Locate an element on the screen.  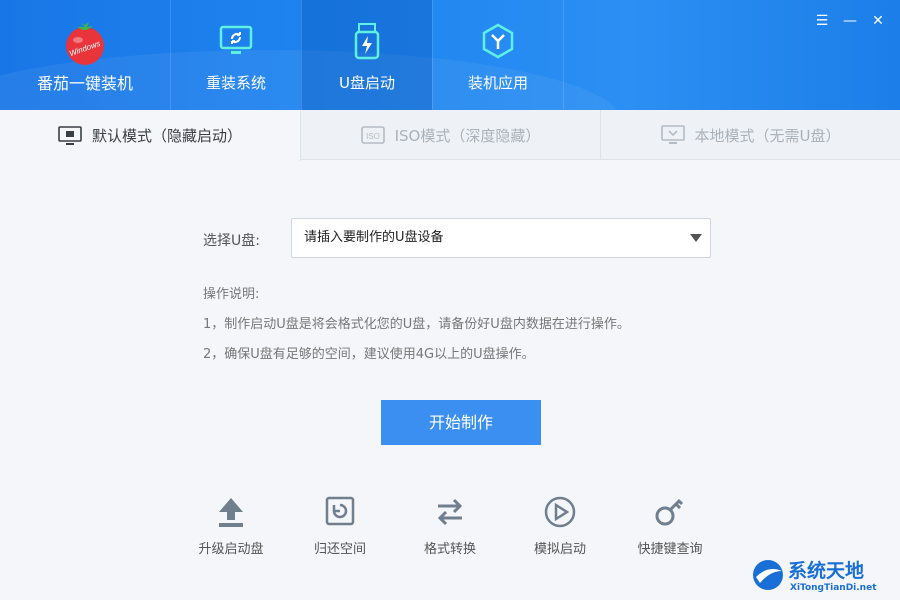
nav-install-apps: 装机应用 is located at coordinates (497, 55).